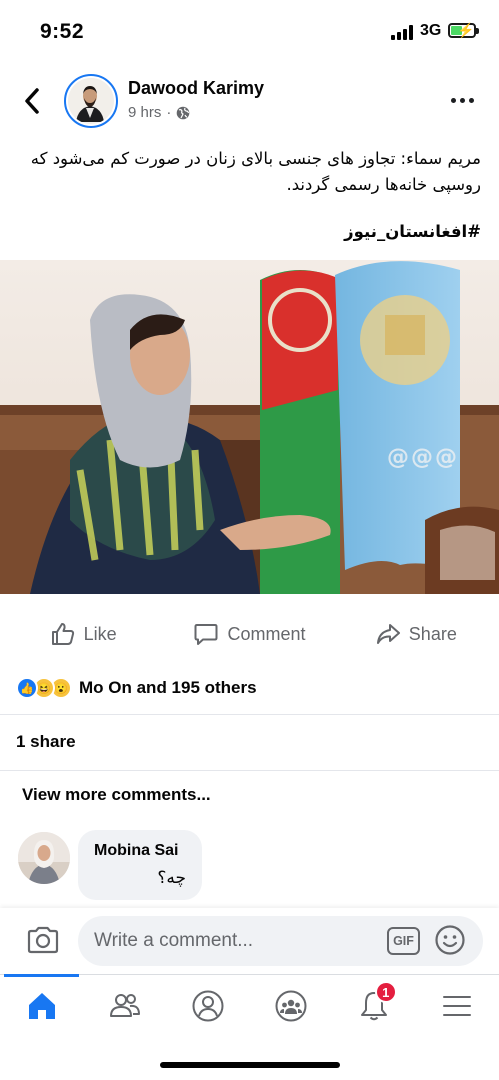 The width and height of the screenshot is (499, 1080). I want to click on bottom-tab-bar: 1, so click(249, 1005).